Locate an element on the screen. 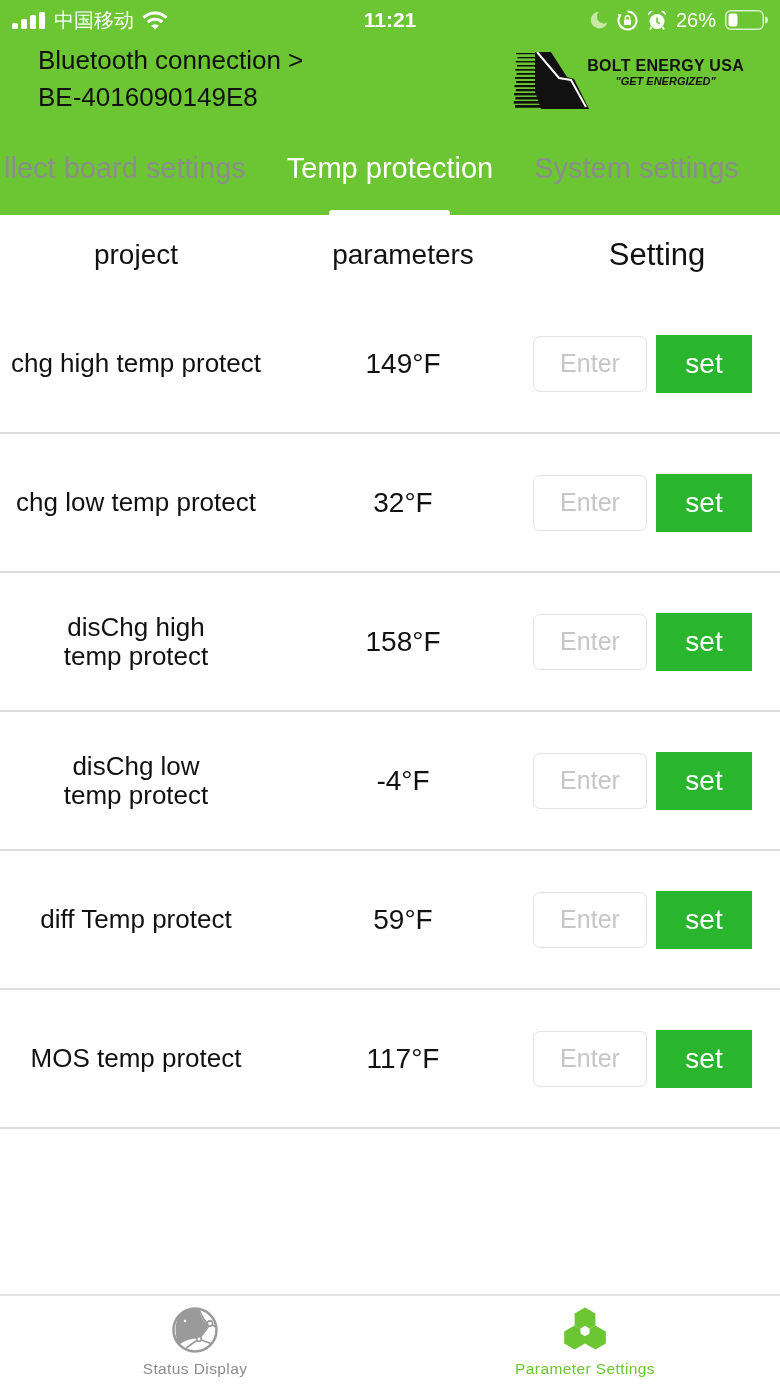  wifi-icon is located at coordinates (155, 20).